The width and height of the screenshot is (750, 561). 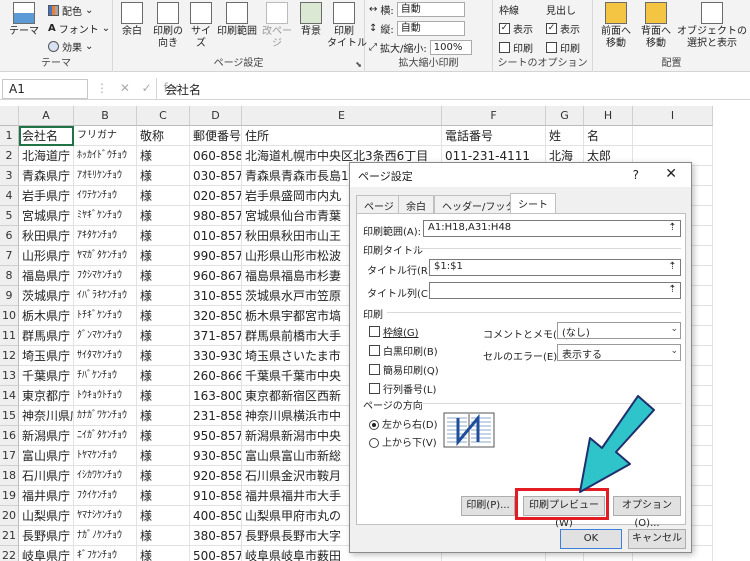 I want to click on row-header: 19, so click(x=9, y=496).